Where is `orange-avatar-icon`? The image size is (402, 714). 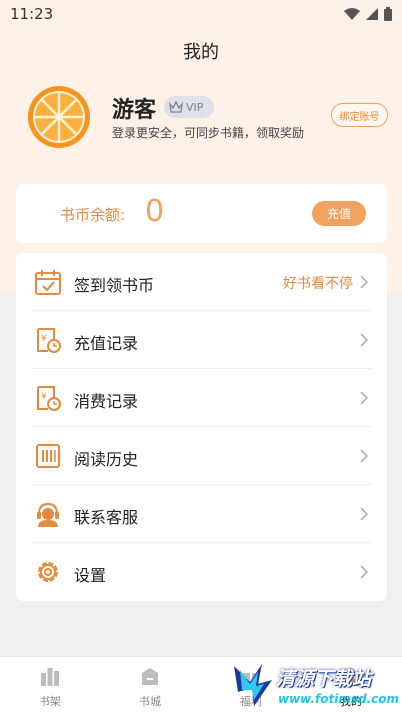 orange-avatar-icon is located at coordinates (59, 117).